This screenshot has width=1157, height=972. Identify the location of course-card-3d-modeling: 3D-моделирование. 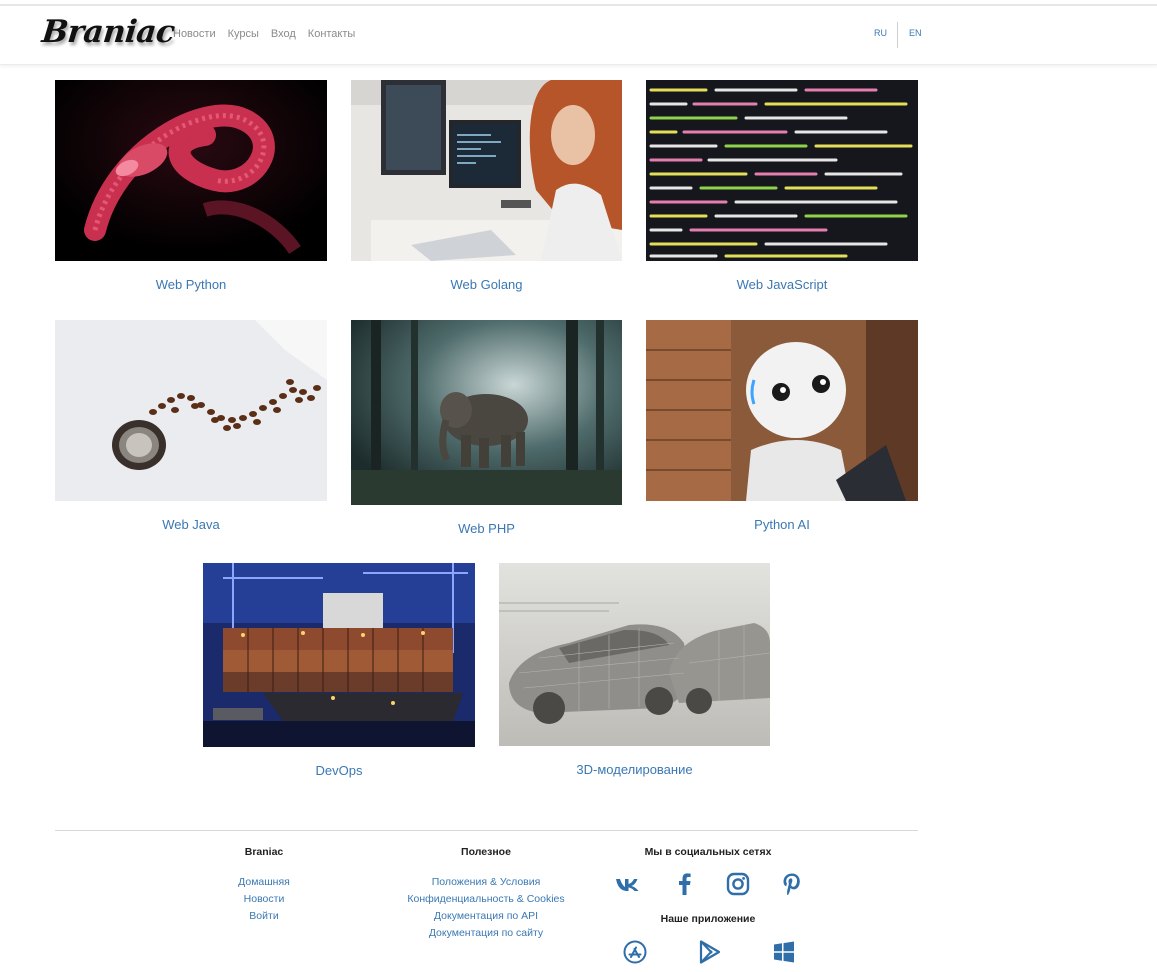
(634, 673).